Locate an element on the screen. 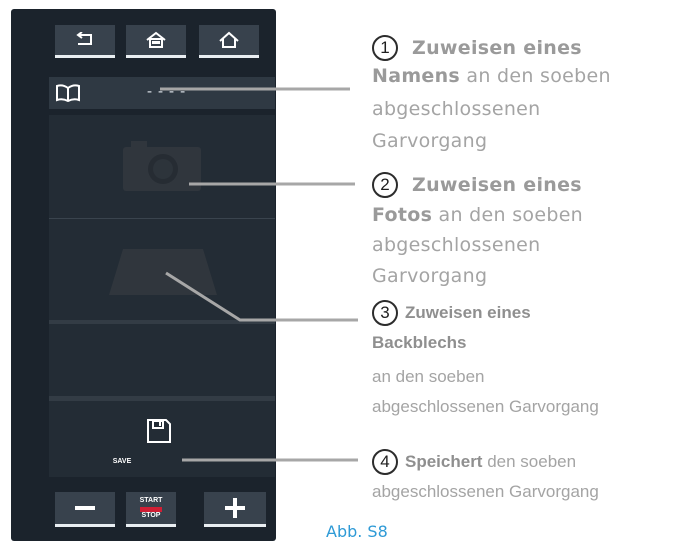 The height and width of the screenshot is (544, 676). callout-1-text-2: abgeschlossenen is located at coordinates (456, 109).